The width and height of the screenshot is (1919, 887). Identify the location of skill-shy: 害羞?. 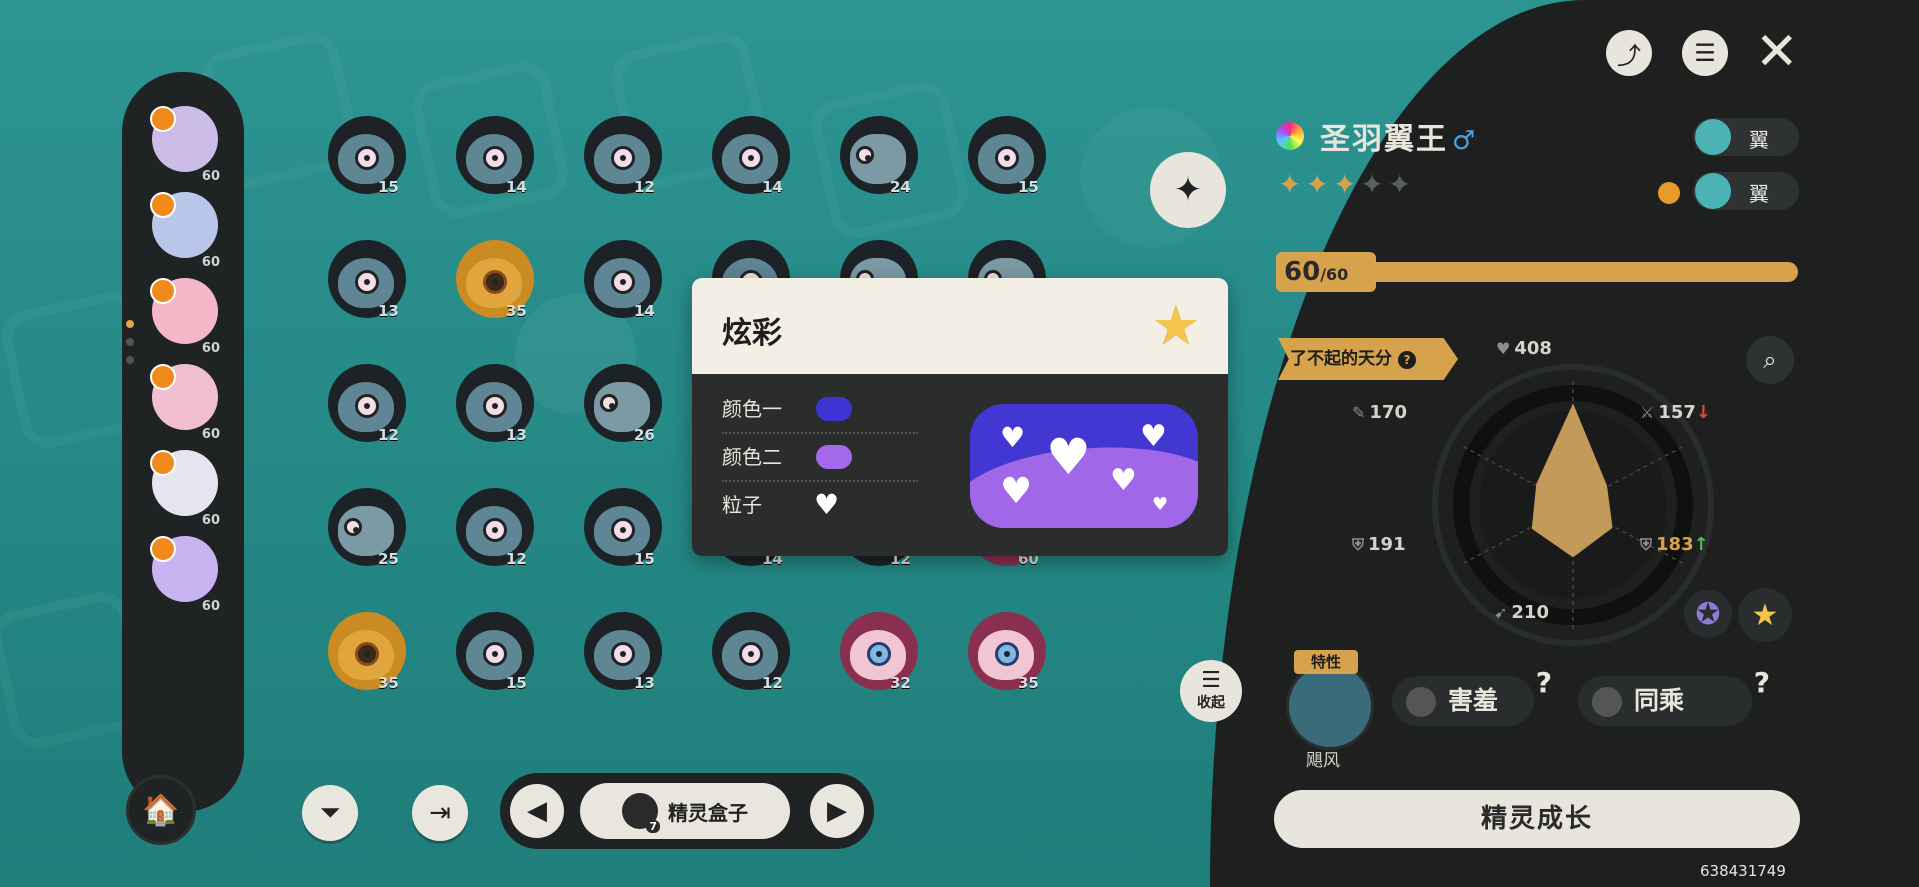
(1472, 696).